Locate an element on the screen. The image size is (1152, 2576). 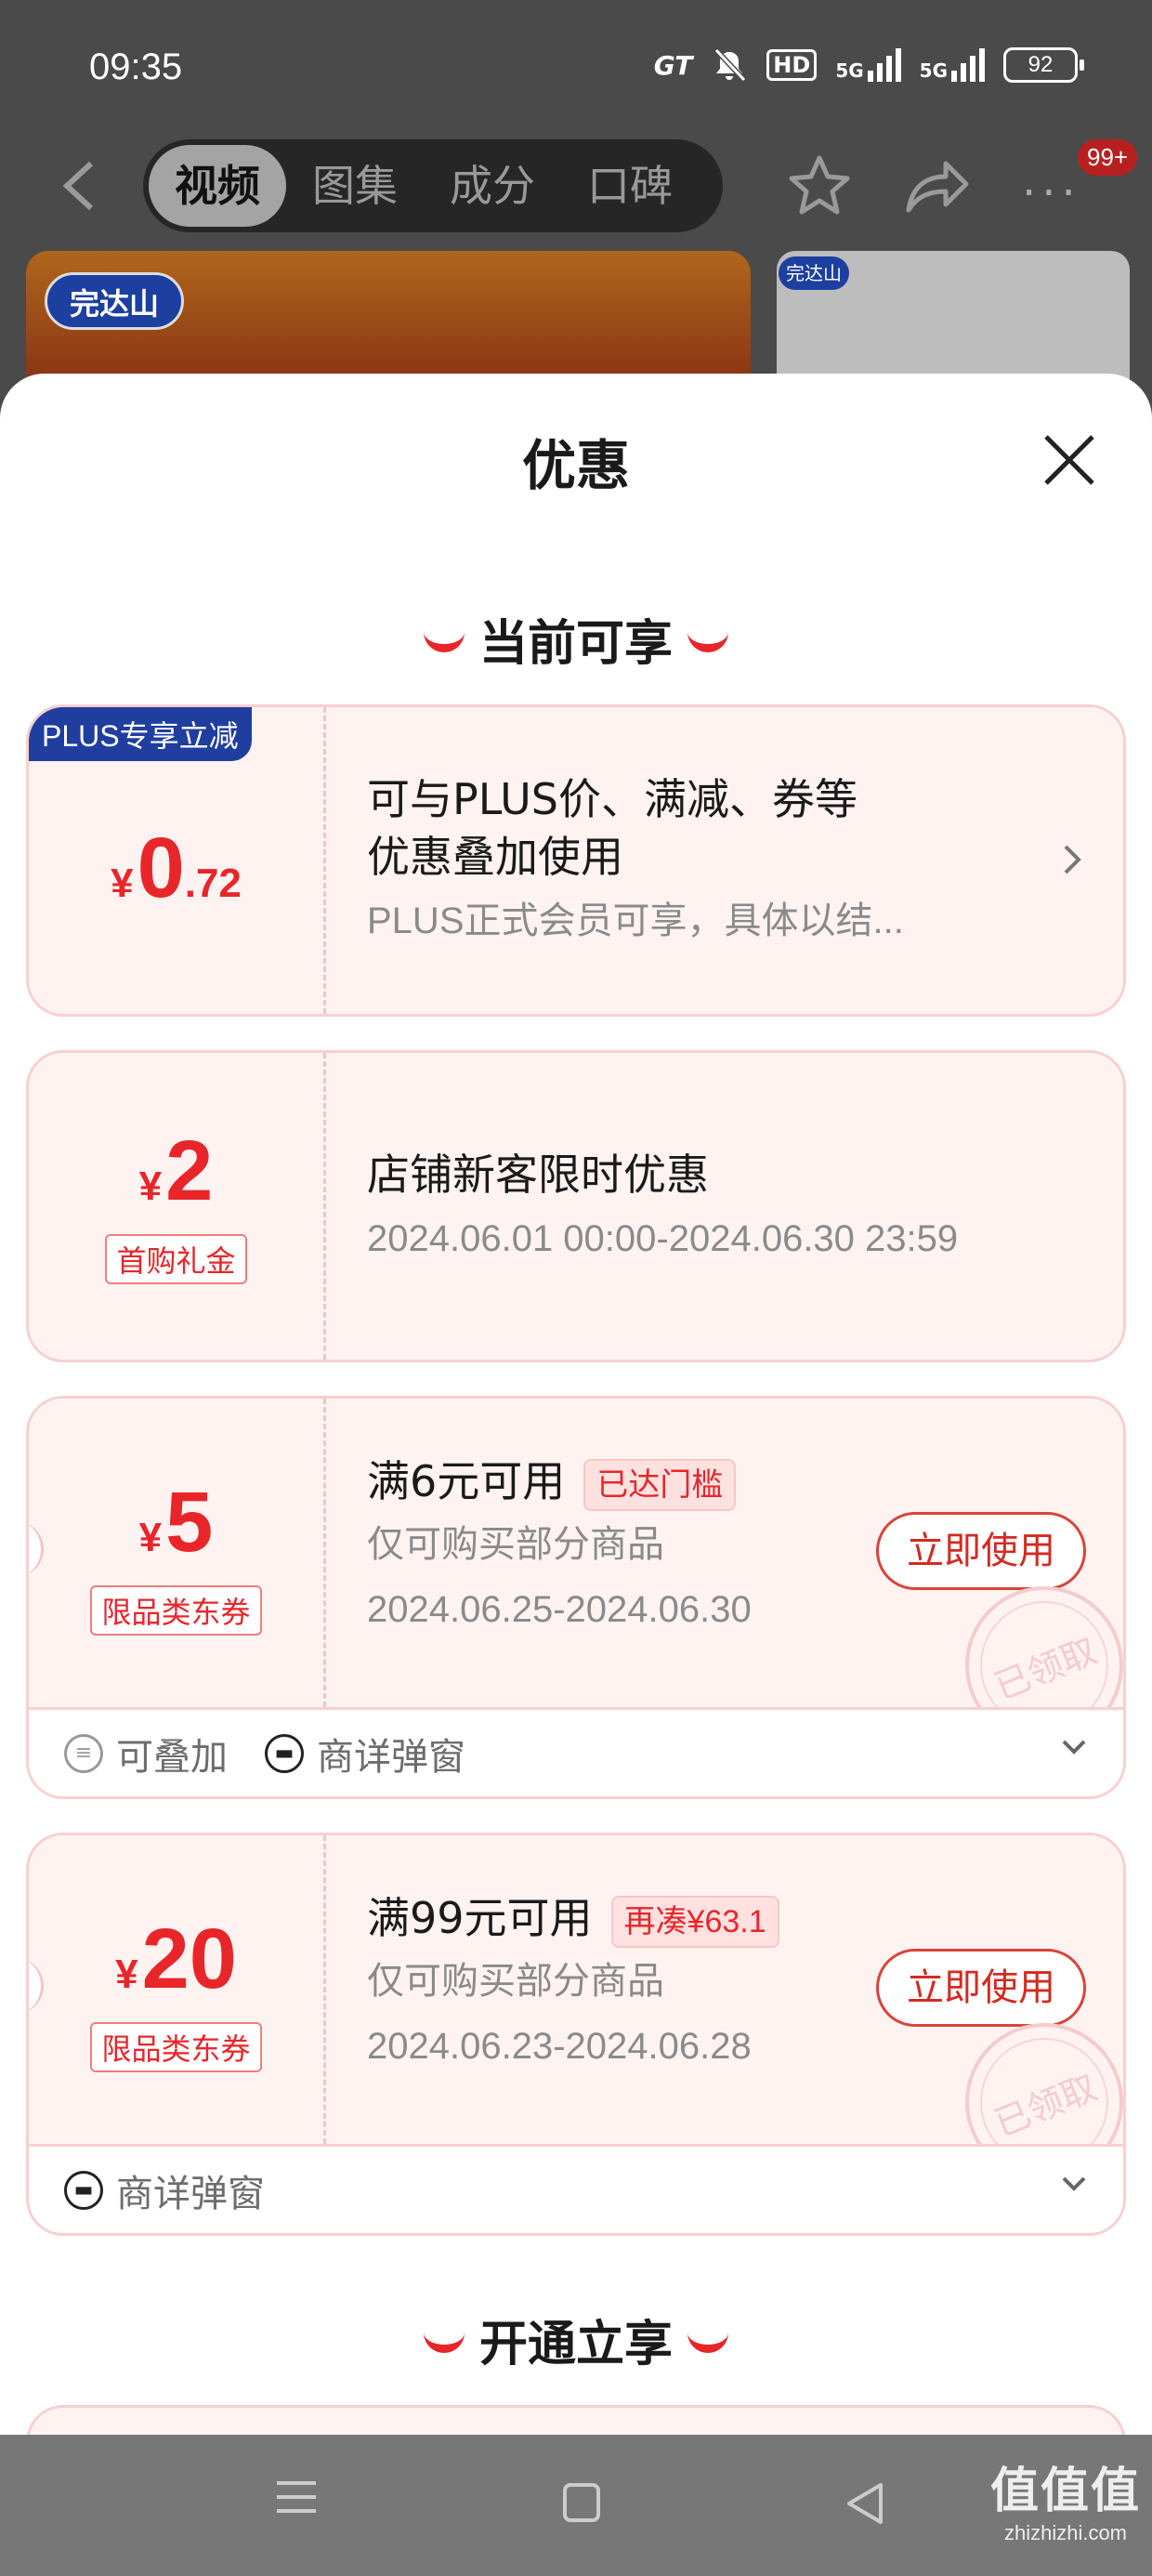
back-icon is located at coordinates (79, 186).